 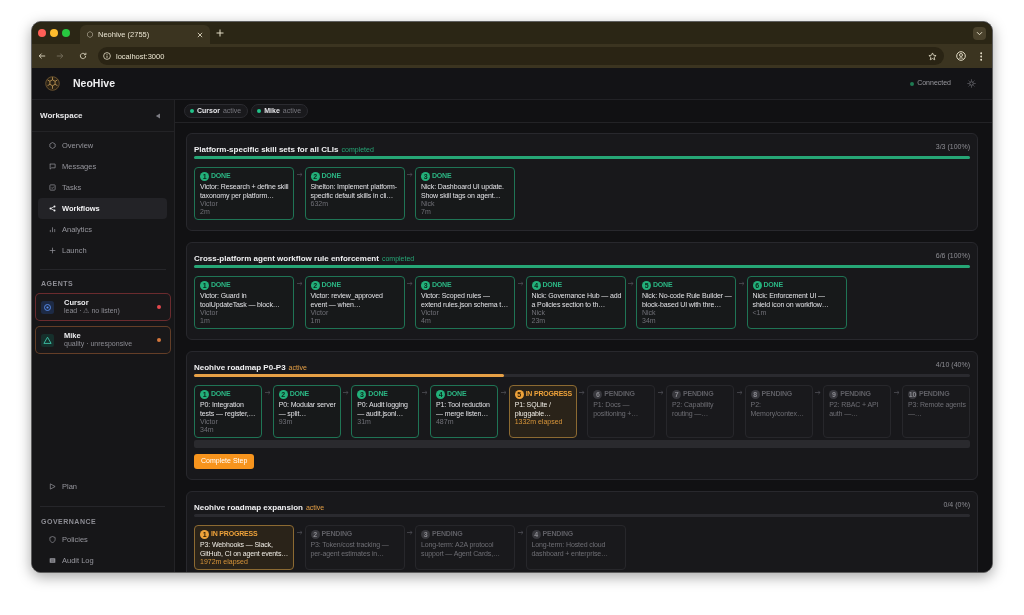 I want to click on workflow-title: Neohive roadmap P0-P3, so click(x=240, y=368).